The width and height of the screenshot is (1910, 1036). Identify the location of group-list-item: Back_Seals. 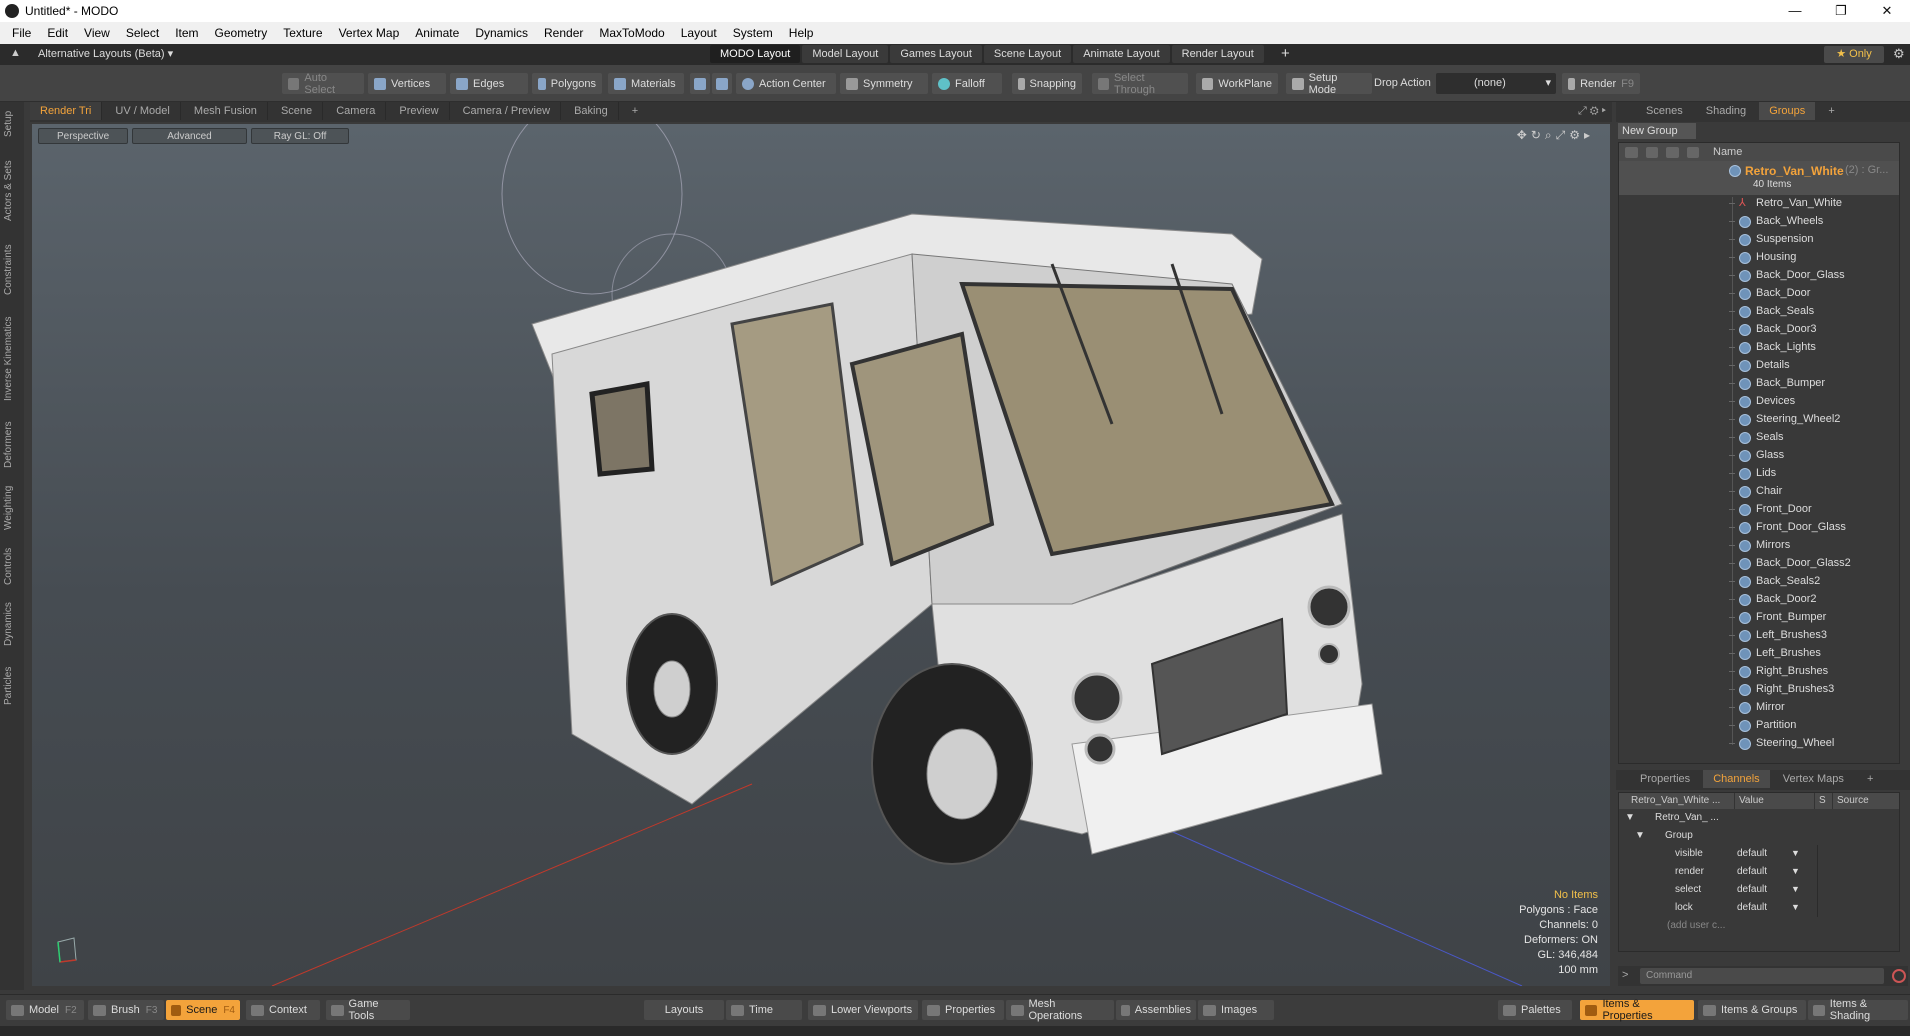
(1759, 312).